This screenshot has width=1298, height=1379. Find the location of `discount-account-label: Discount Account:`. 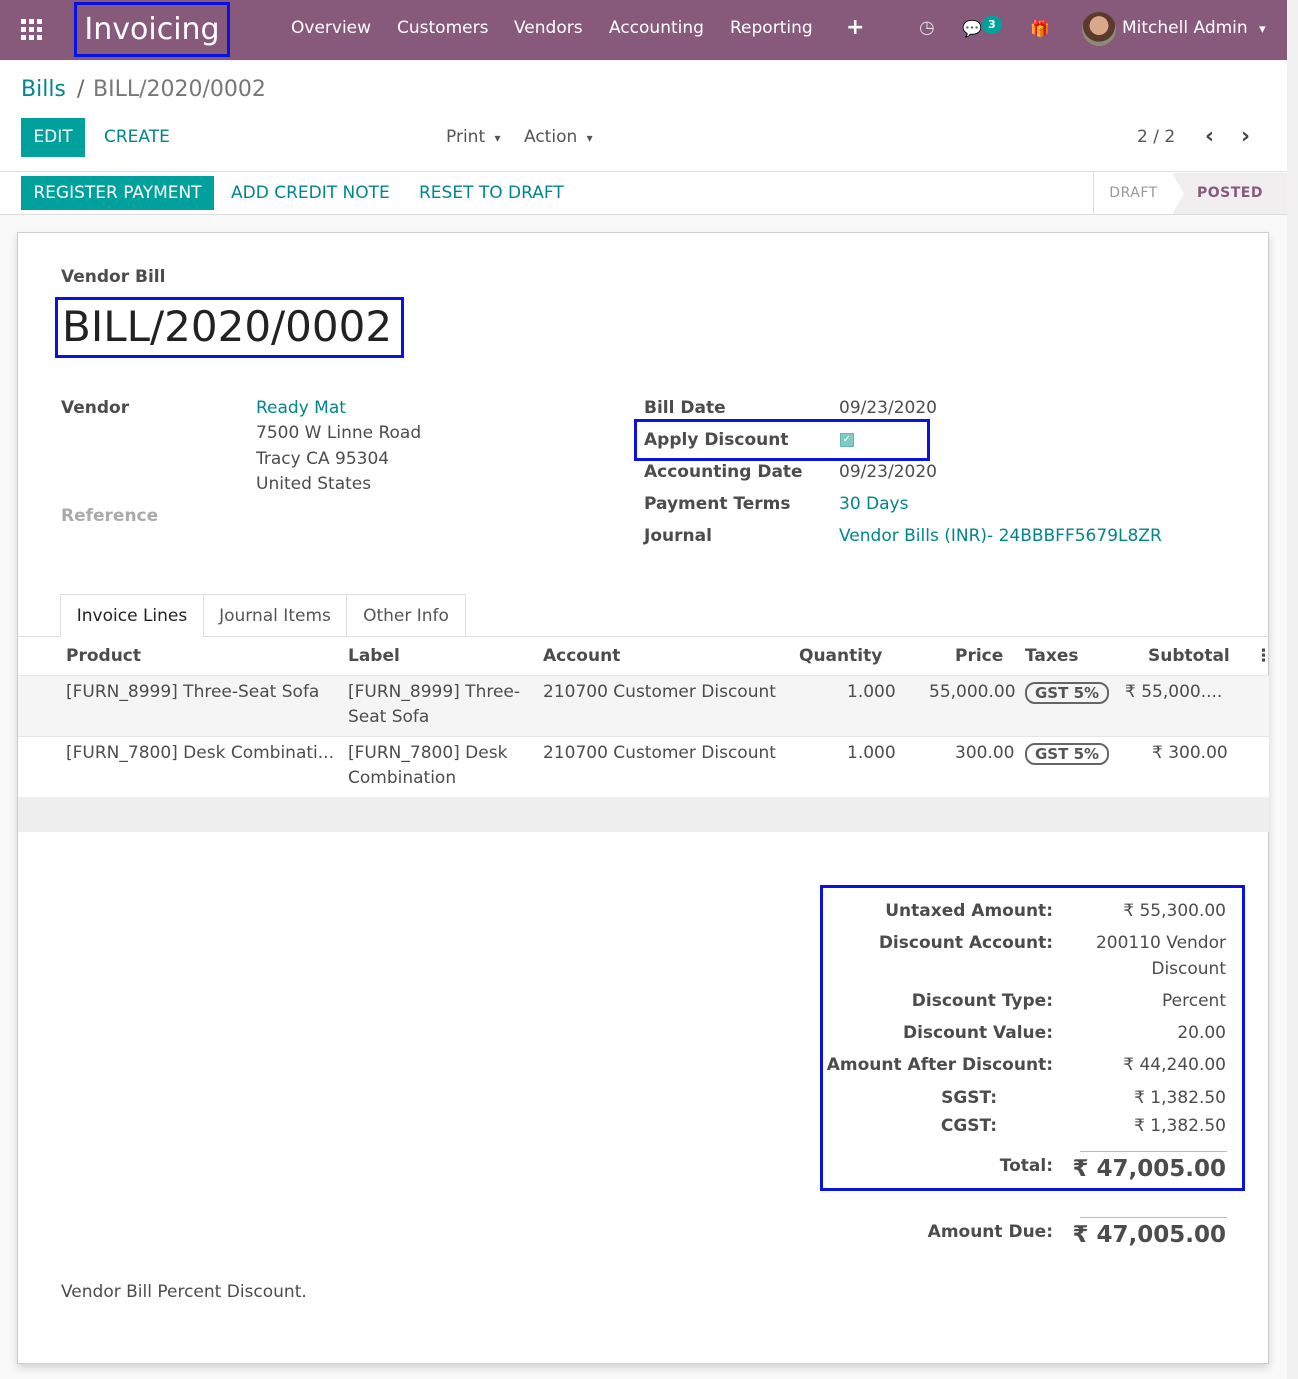

discount-account-label: Discount Account: is located at coordinates (965, 943).